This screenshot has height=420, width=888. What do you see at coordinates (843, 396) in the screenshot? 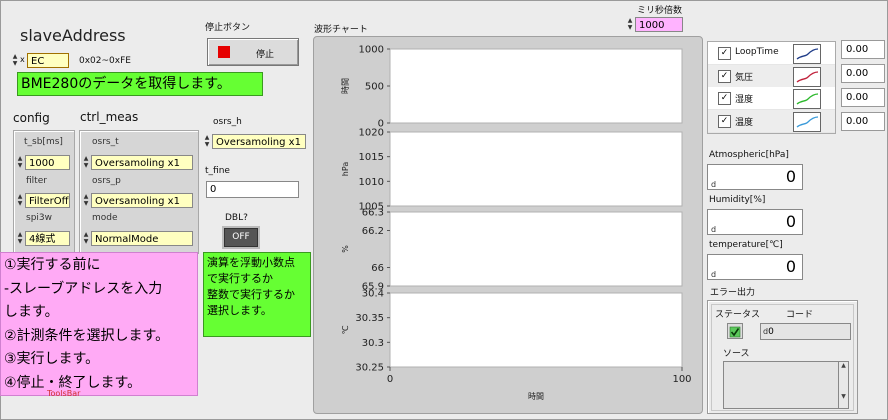
I see `scroll-down-icon: ▼` at bounding box center [843, 396].